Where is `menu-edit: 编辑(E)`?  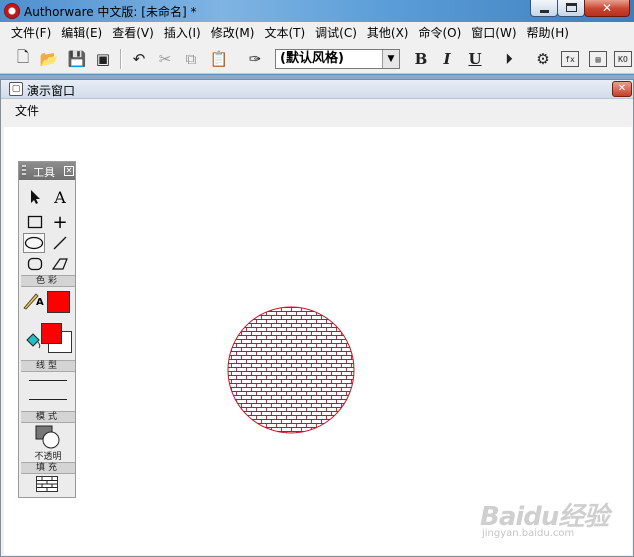
menu-edit: 编辑(E) is located at coordinates (81, 33).